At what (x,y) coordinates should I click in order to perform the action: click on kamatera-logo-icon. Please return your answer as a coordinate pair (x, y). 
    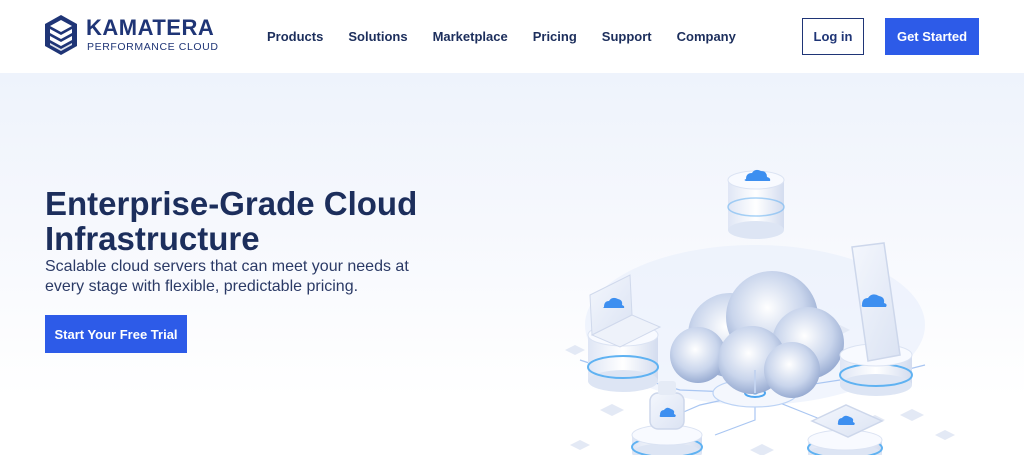
    Looking at the image, I should click on (61, 35).